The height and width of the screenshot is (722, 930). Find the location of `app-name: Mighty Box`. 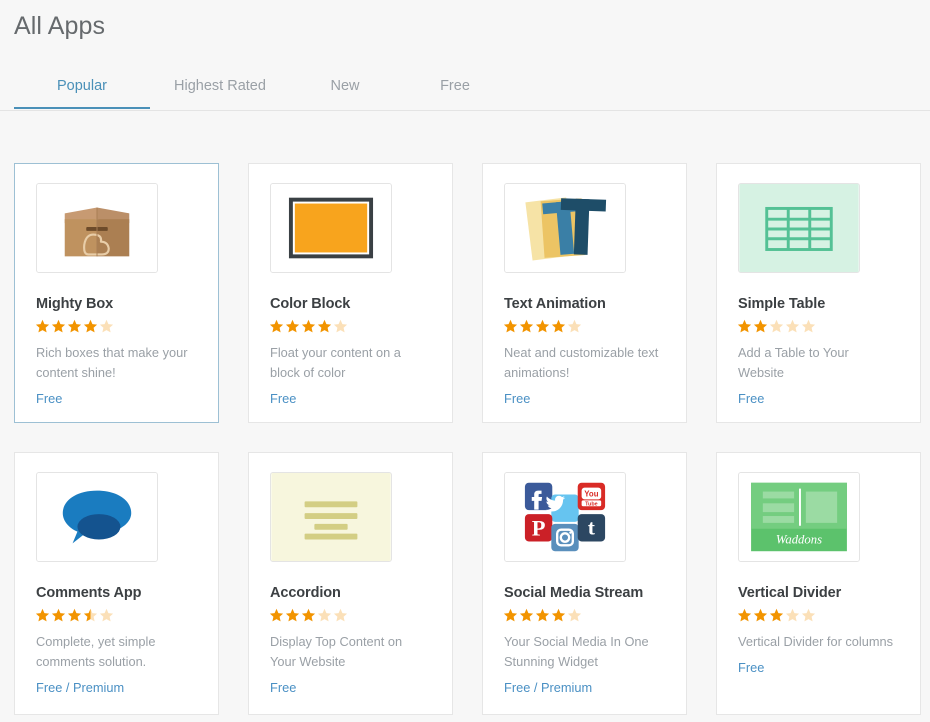

app-name: Mighty Box is located at coordinates (75, 304).